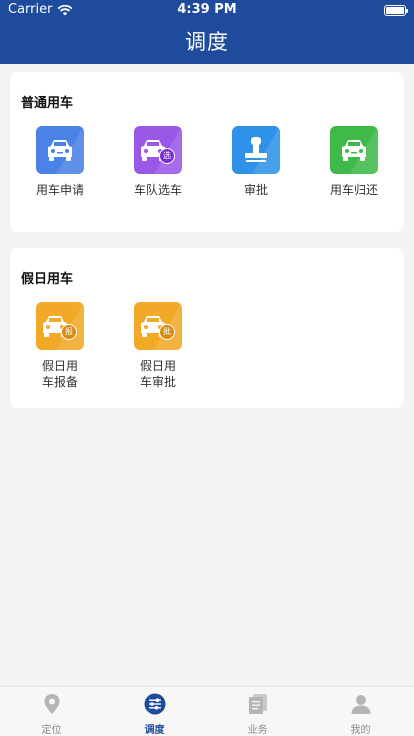  I want to click on approval-button: 审批, so click(256, 162).